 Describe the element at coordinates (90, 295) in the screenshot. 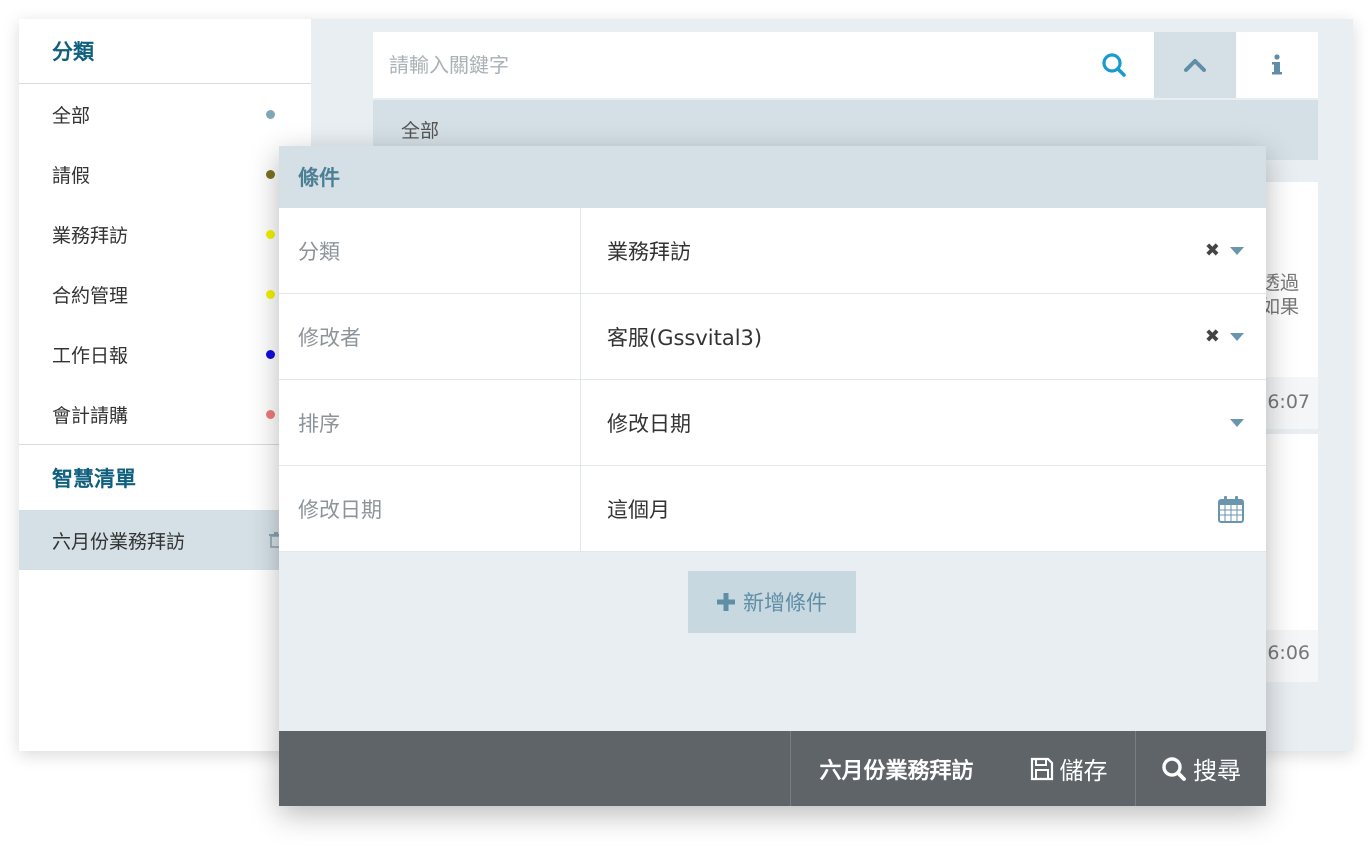

I see `sidebar-item-label: 合約管理` at that location.